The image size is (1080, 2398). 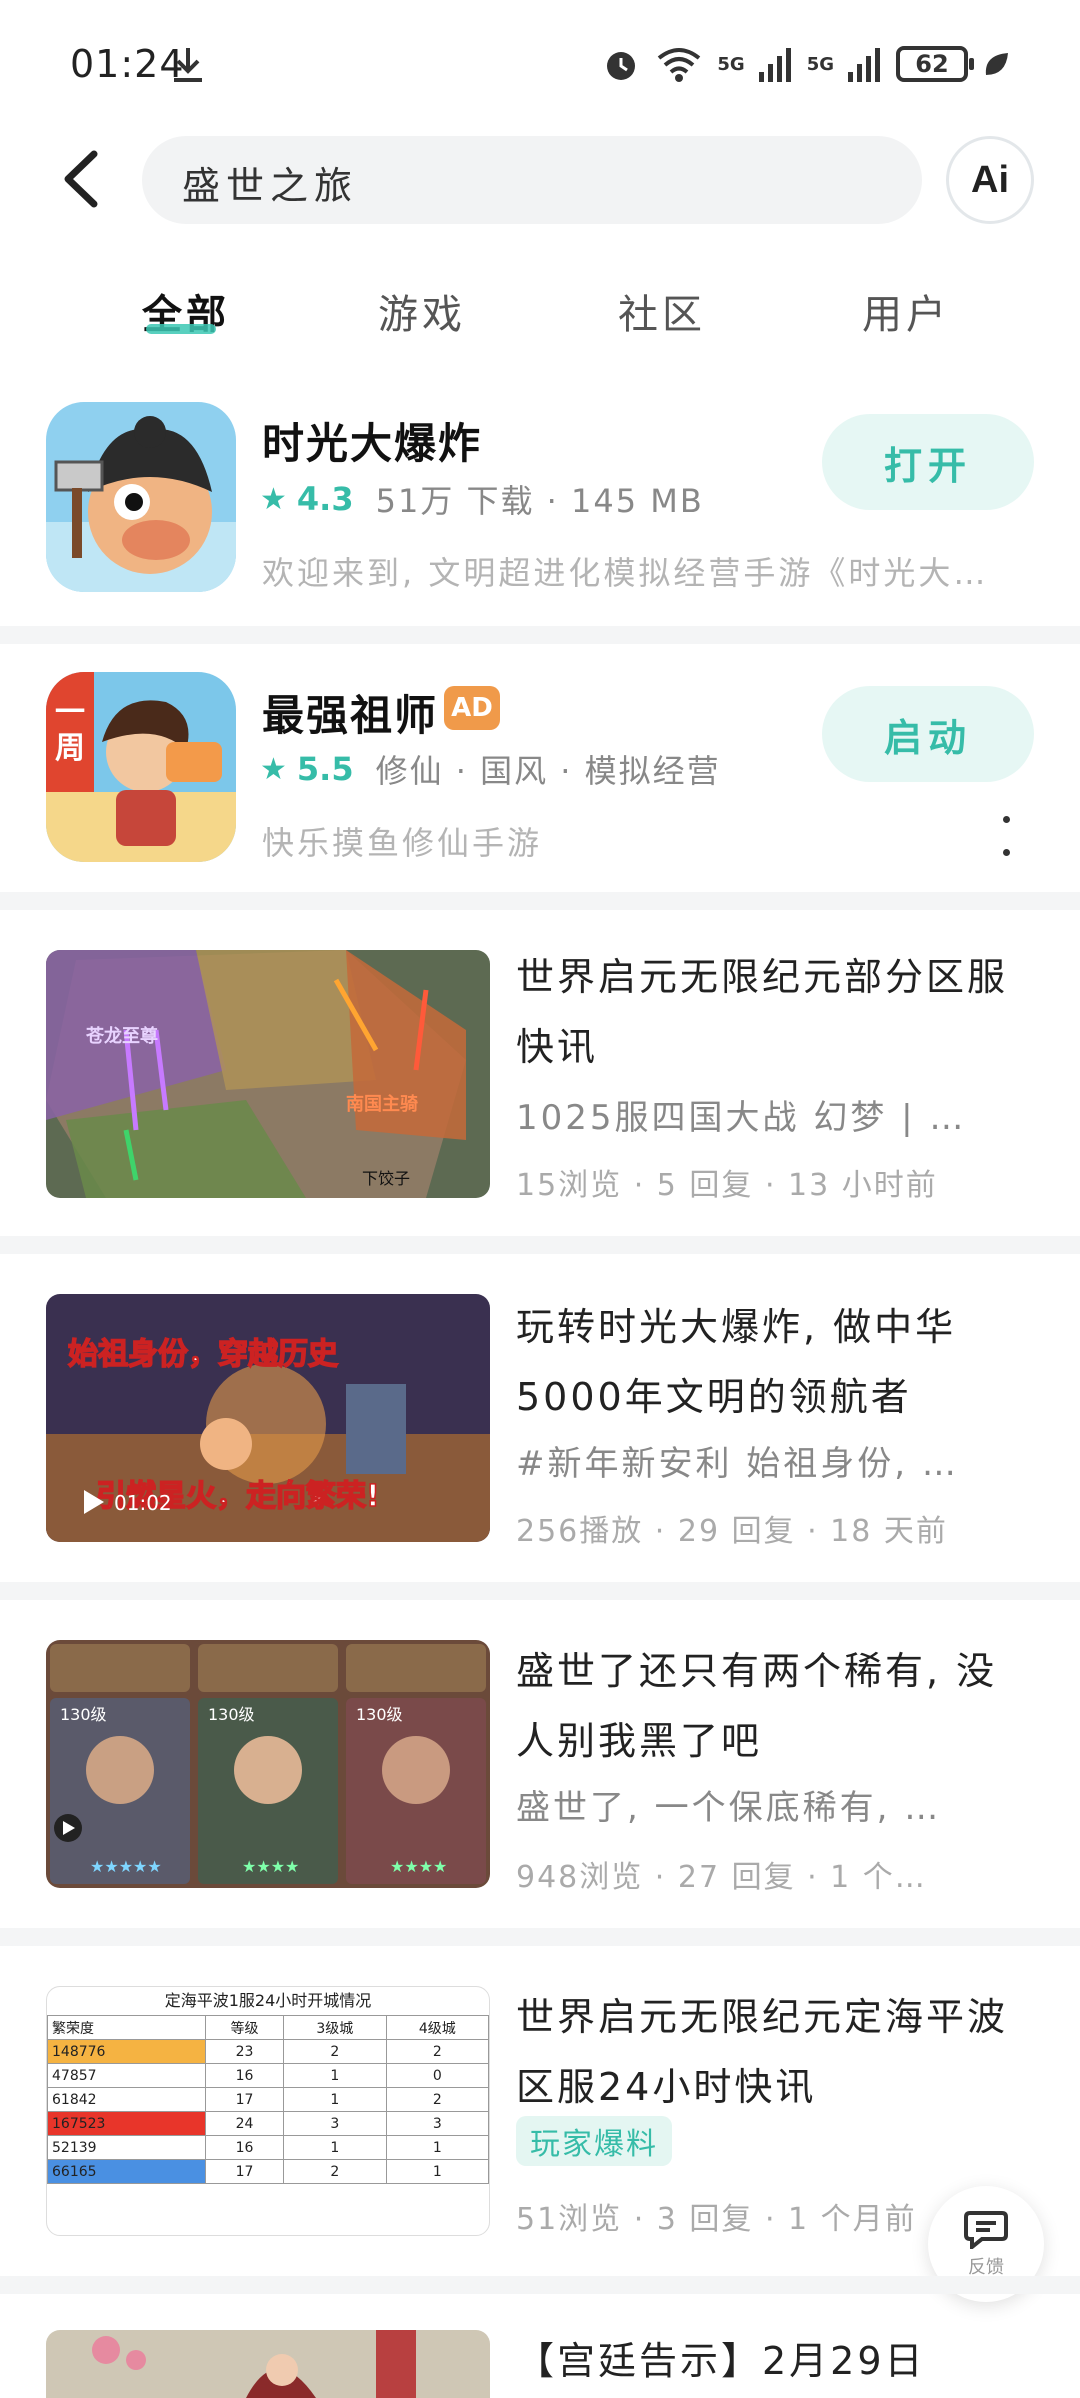 What do you see at coordinates (776, 2052) in the screenshot?
I see `post-title: 世界启元无限纪元定海平波区服24小时快讯` at bounding box center [776, 2052].